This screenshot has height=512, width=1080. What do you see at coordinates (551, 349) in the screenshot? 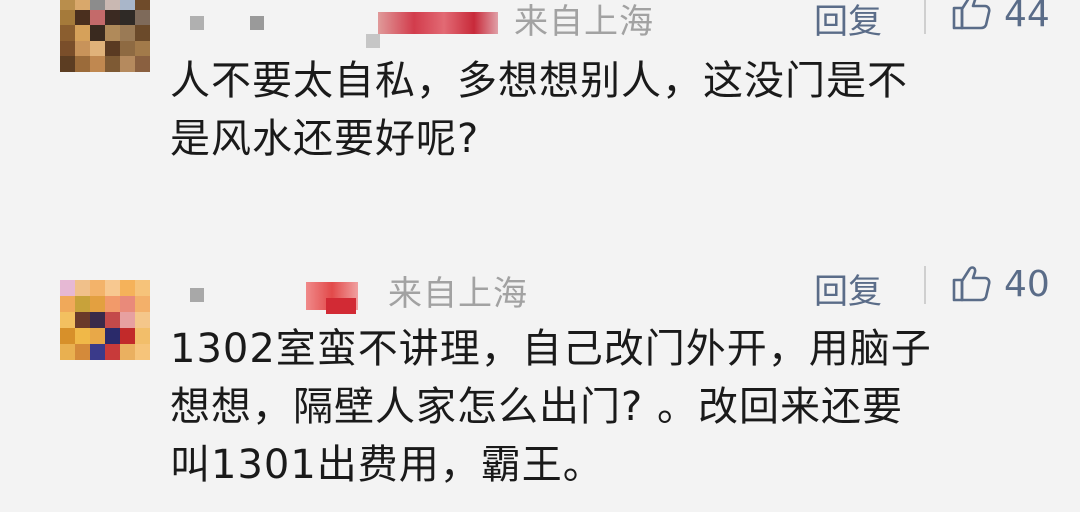
I see `comment-text-line: 1302室蛮不讲理，自己改门外开，用脑子` at bounding box center [551, 349].